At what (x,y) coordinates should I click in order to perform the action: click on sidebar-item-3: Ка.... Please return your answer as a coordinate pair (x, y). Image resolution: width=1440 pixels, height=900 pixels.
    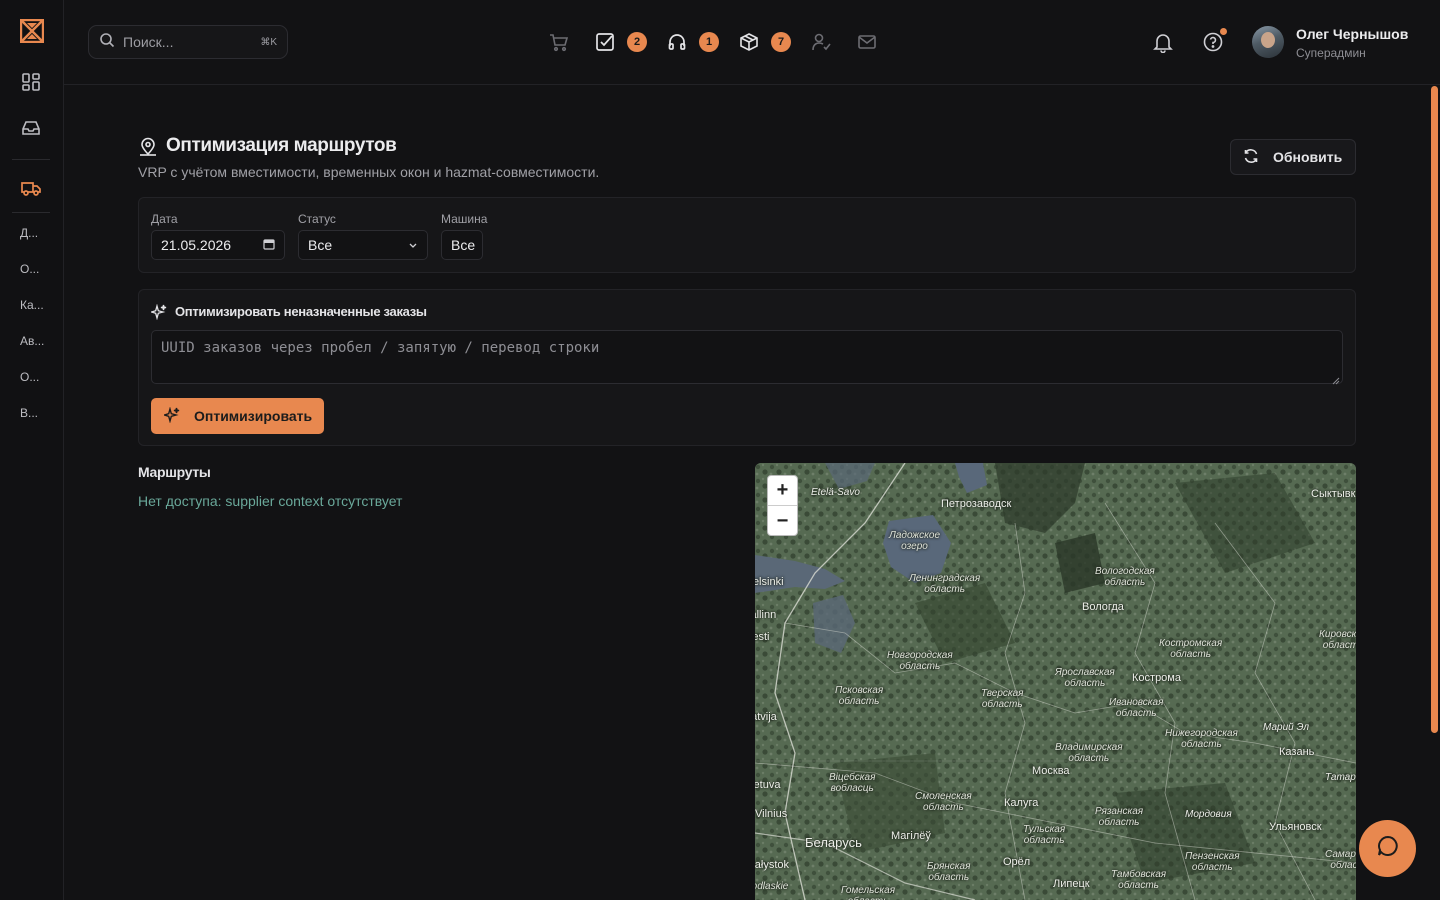
    Looking at the image, I should click on (35, 305).